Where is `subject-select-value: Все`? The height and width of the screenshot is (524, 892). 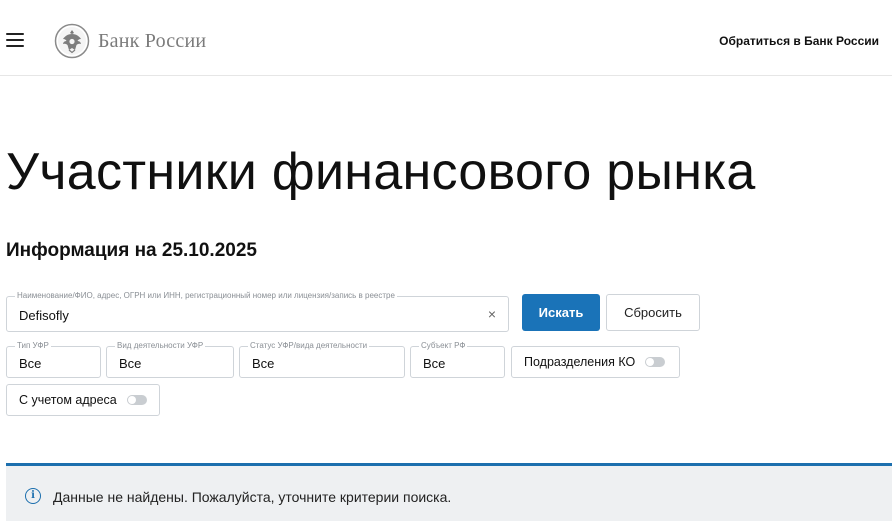 subject-select-value: Все is located at coordinates (434, 363).